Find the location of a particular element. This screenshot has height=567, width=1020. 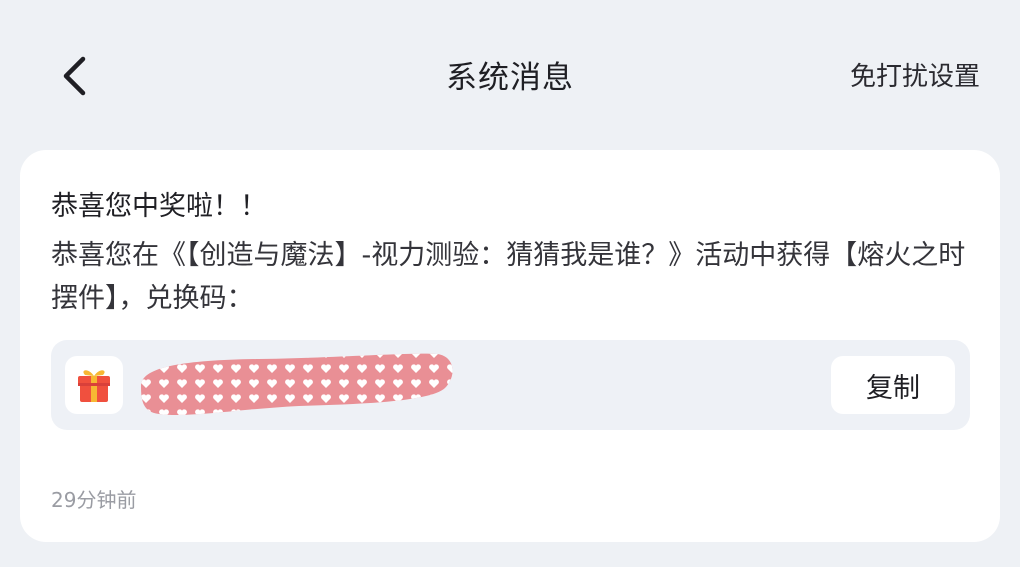

copy-button: 复制 is located at coordinates (893, 385).